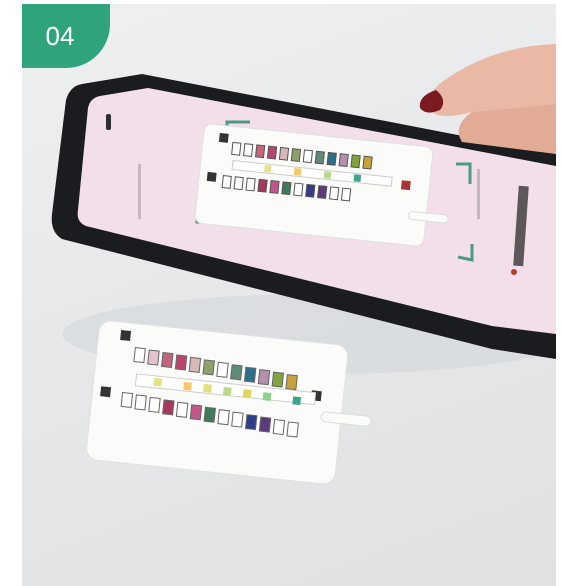  What do you see at coordinates (126, 335) in the screenshot?
I see `card-marker-tl` at bounding box center [126, 335].